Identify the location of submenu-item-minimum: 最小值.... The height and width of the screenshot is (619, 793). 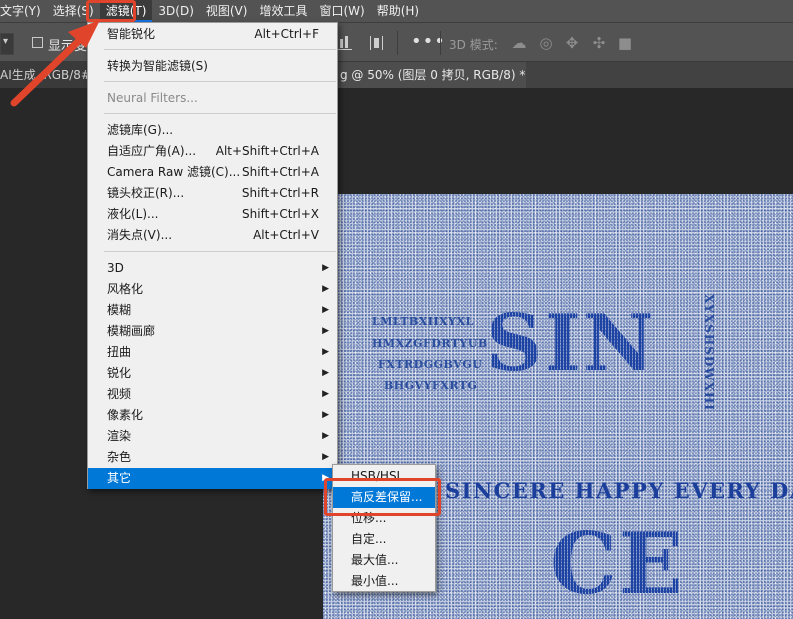
(384, 581).